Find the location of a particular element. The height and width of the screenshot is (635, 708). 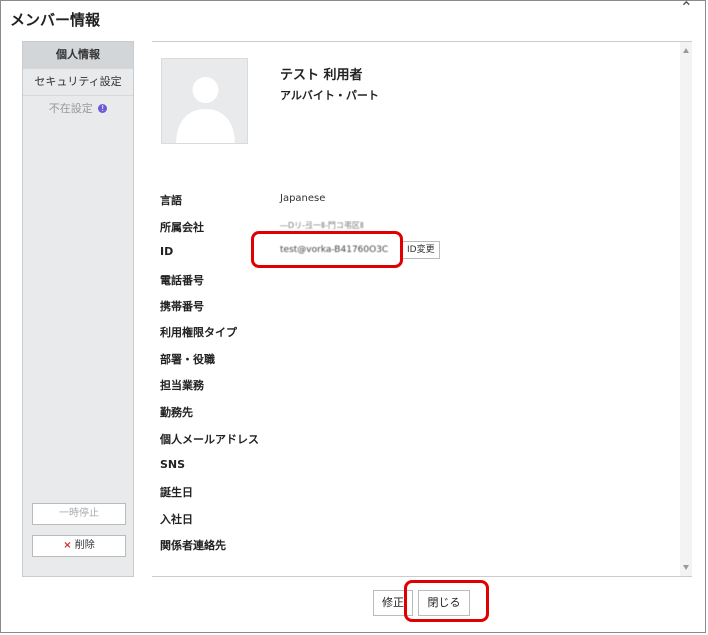

tab-security-settings: セキュリティ設定 is located at coordinates (78, 82).